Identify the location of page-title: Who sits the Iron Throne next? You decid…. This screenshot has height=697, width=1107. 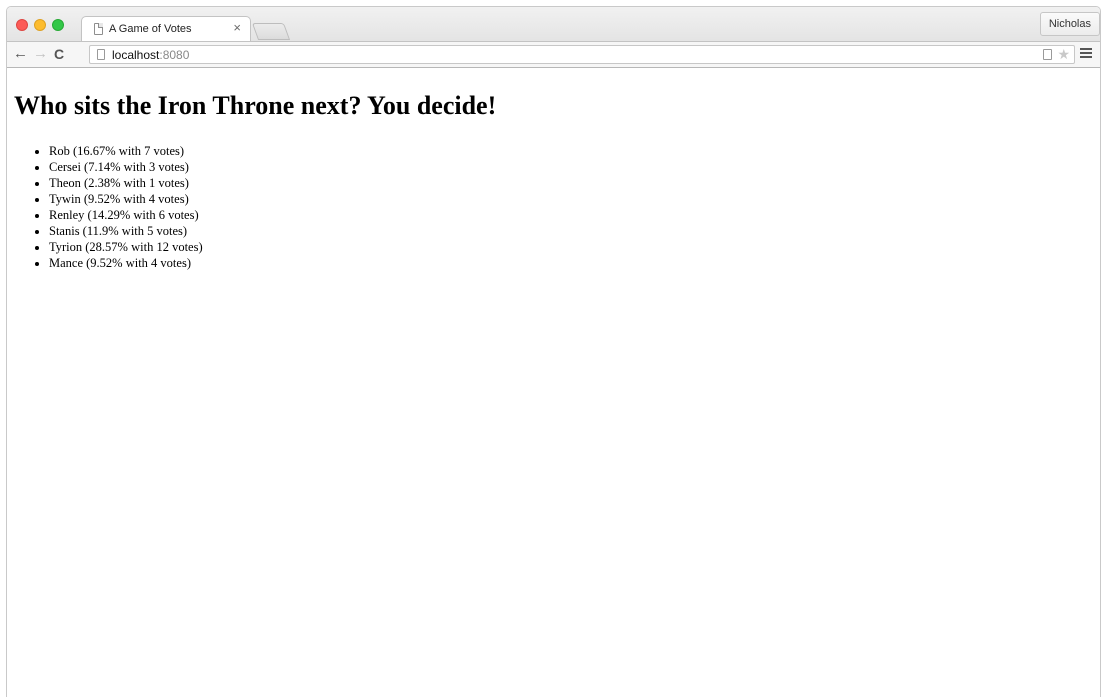
(255, 105).